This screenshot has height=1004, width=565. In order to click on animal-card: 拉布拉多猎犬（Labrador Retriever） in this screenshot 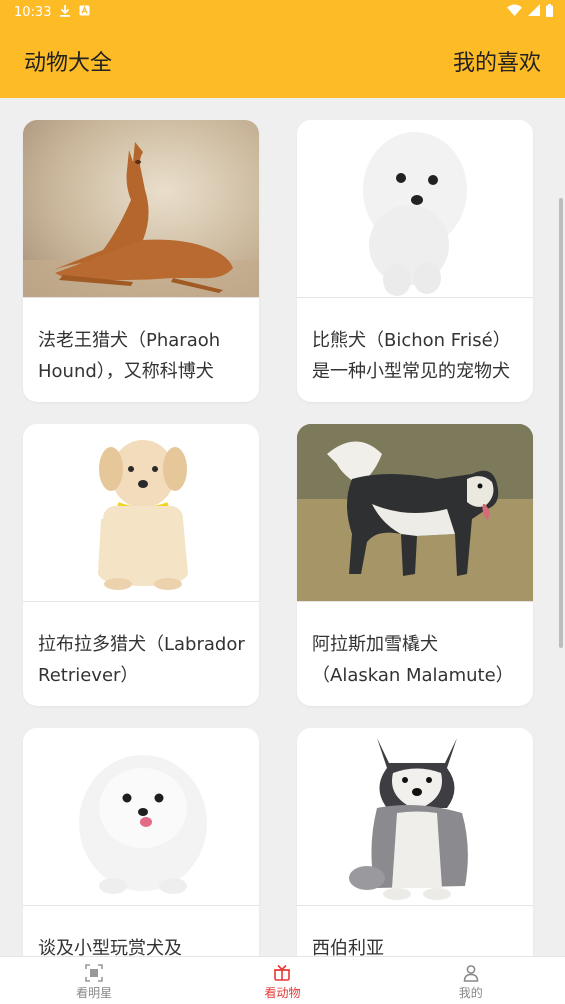, I will do `click(141, 565)`.